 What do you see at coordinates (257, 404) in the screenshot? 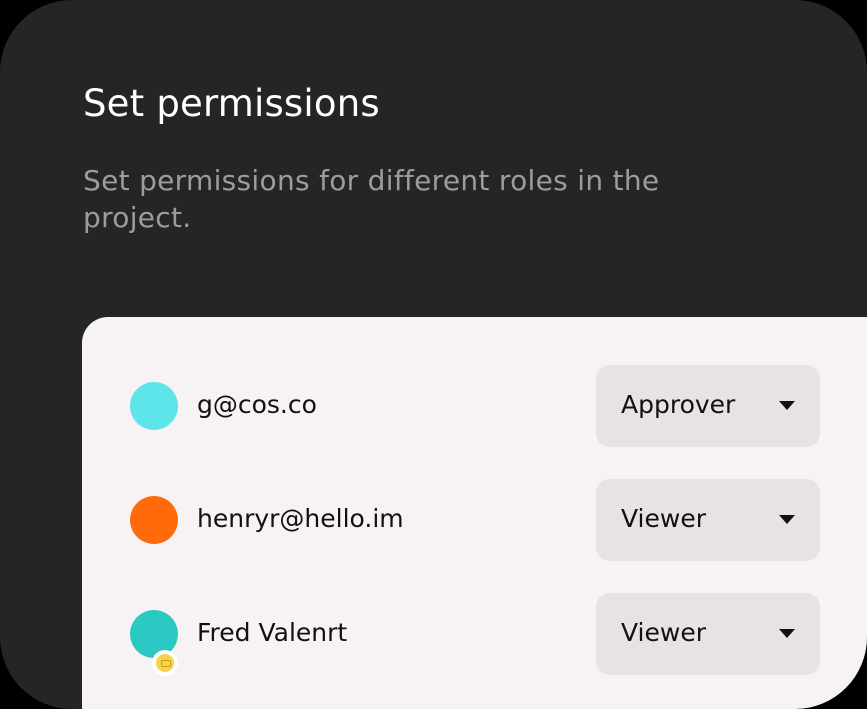
I see `member-email: g@cos.co` at bounding box center [257, 404].